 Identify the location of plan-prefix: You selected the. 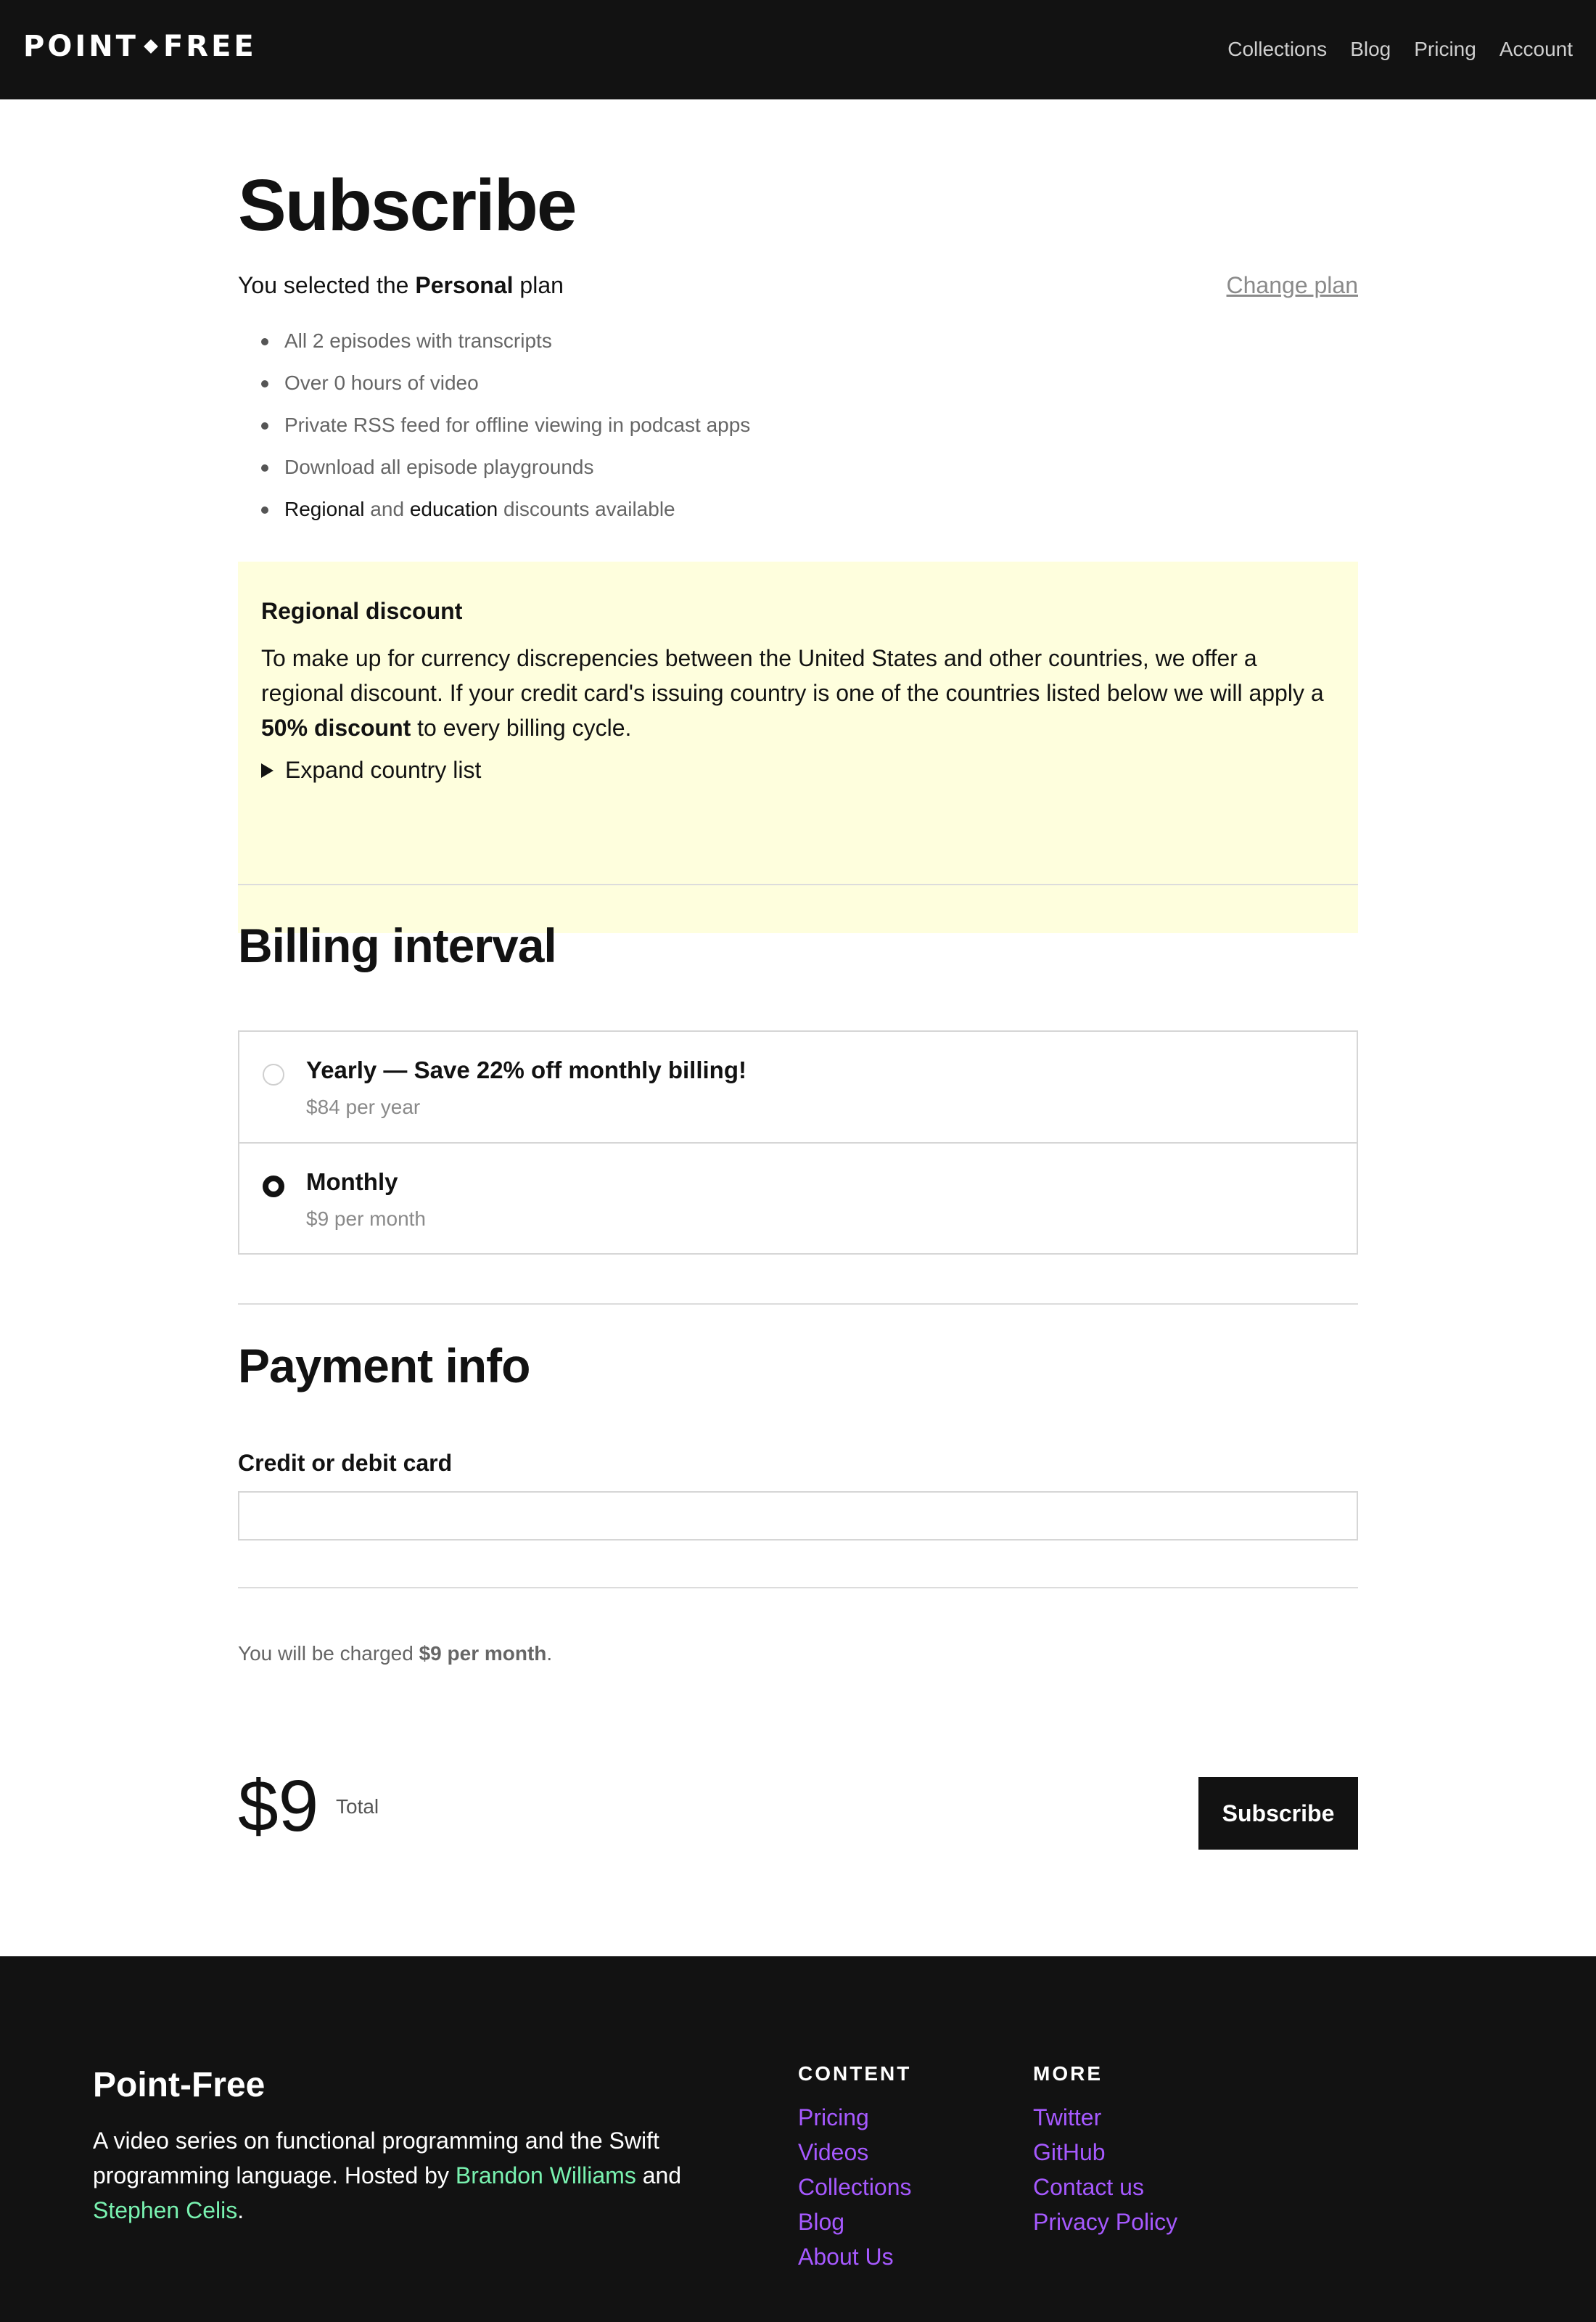
(327, 285).